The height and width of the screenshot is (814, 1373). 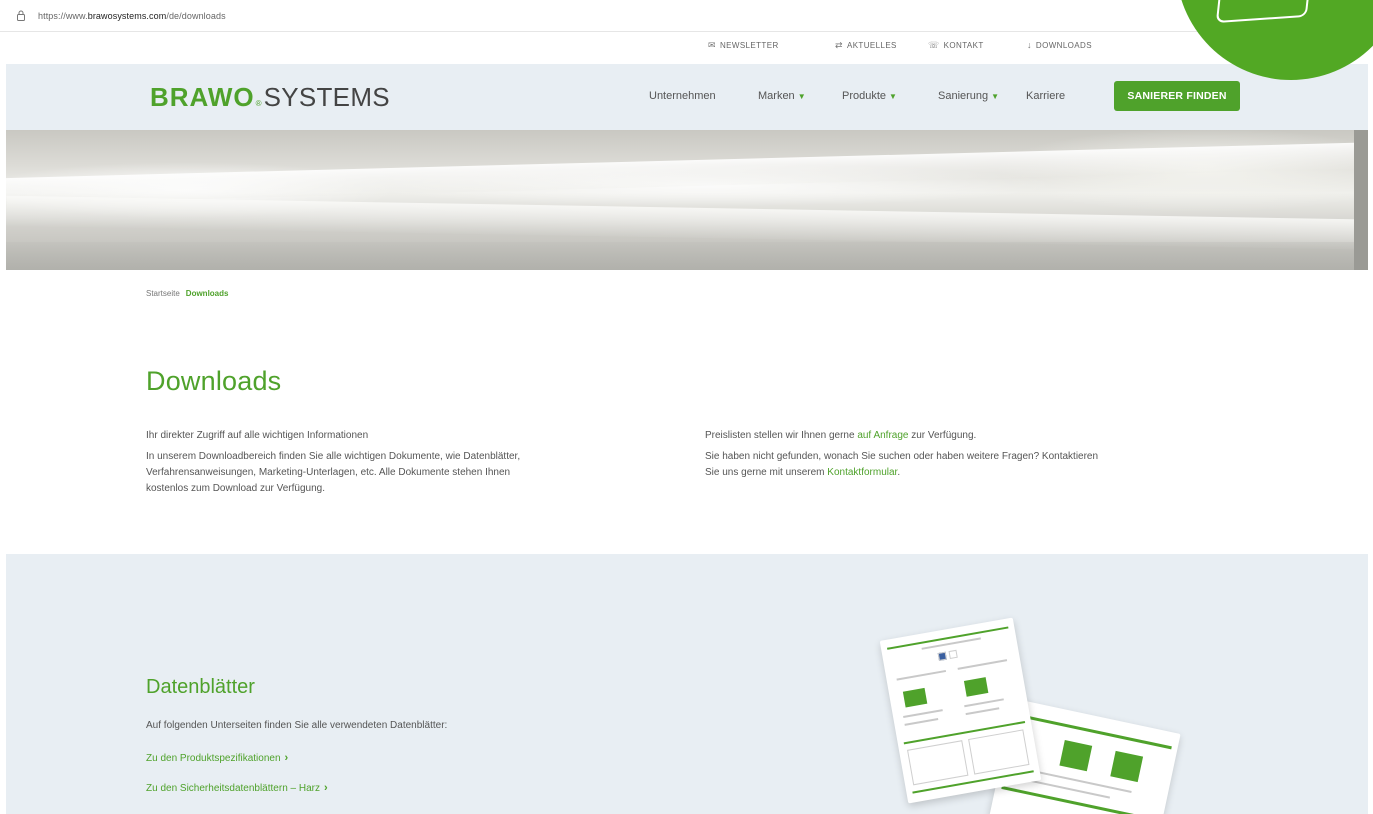 I want to click on newsletter-label: NEWSLETTER, so click(x=749, y=45).